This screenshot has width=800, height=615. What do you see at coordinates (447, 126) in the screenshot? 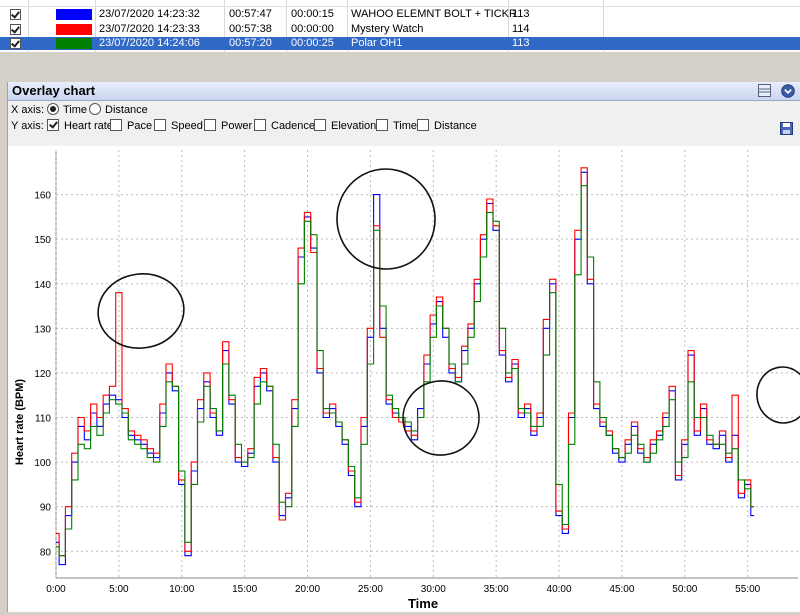
I see `y-option-distance: Distance` at bounding box center [447, 126].